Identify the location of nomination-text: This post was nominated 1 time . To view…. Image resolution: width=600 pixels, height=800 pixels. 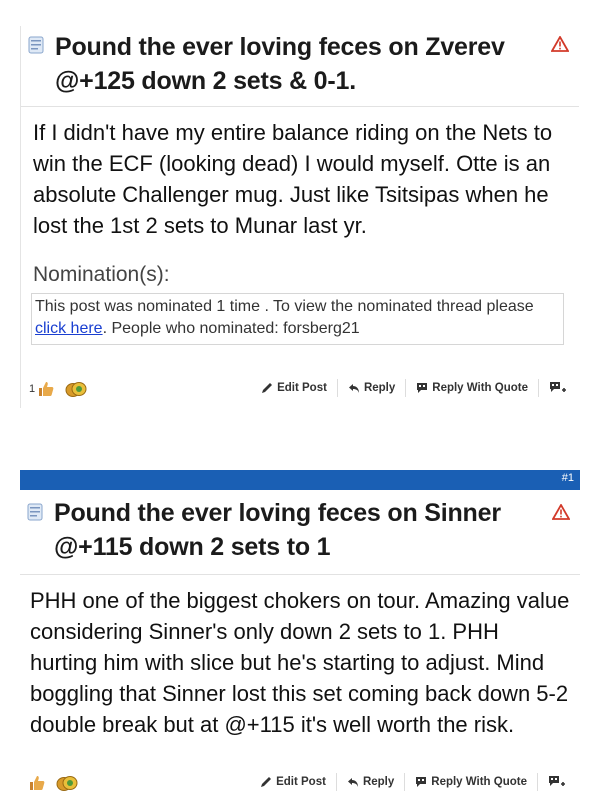
(284, 306).